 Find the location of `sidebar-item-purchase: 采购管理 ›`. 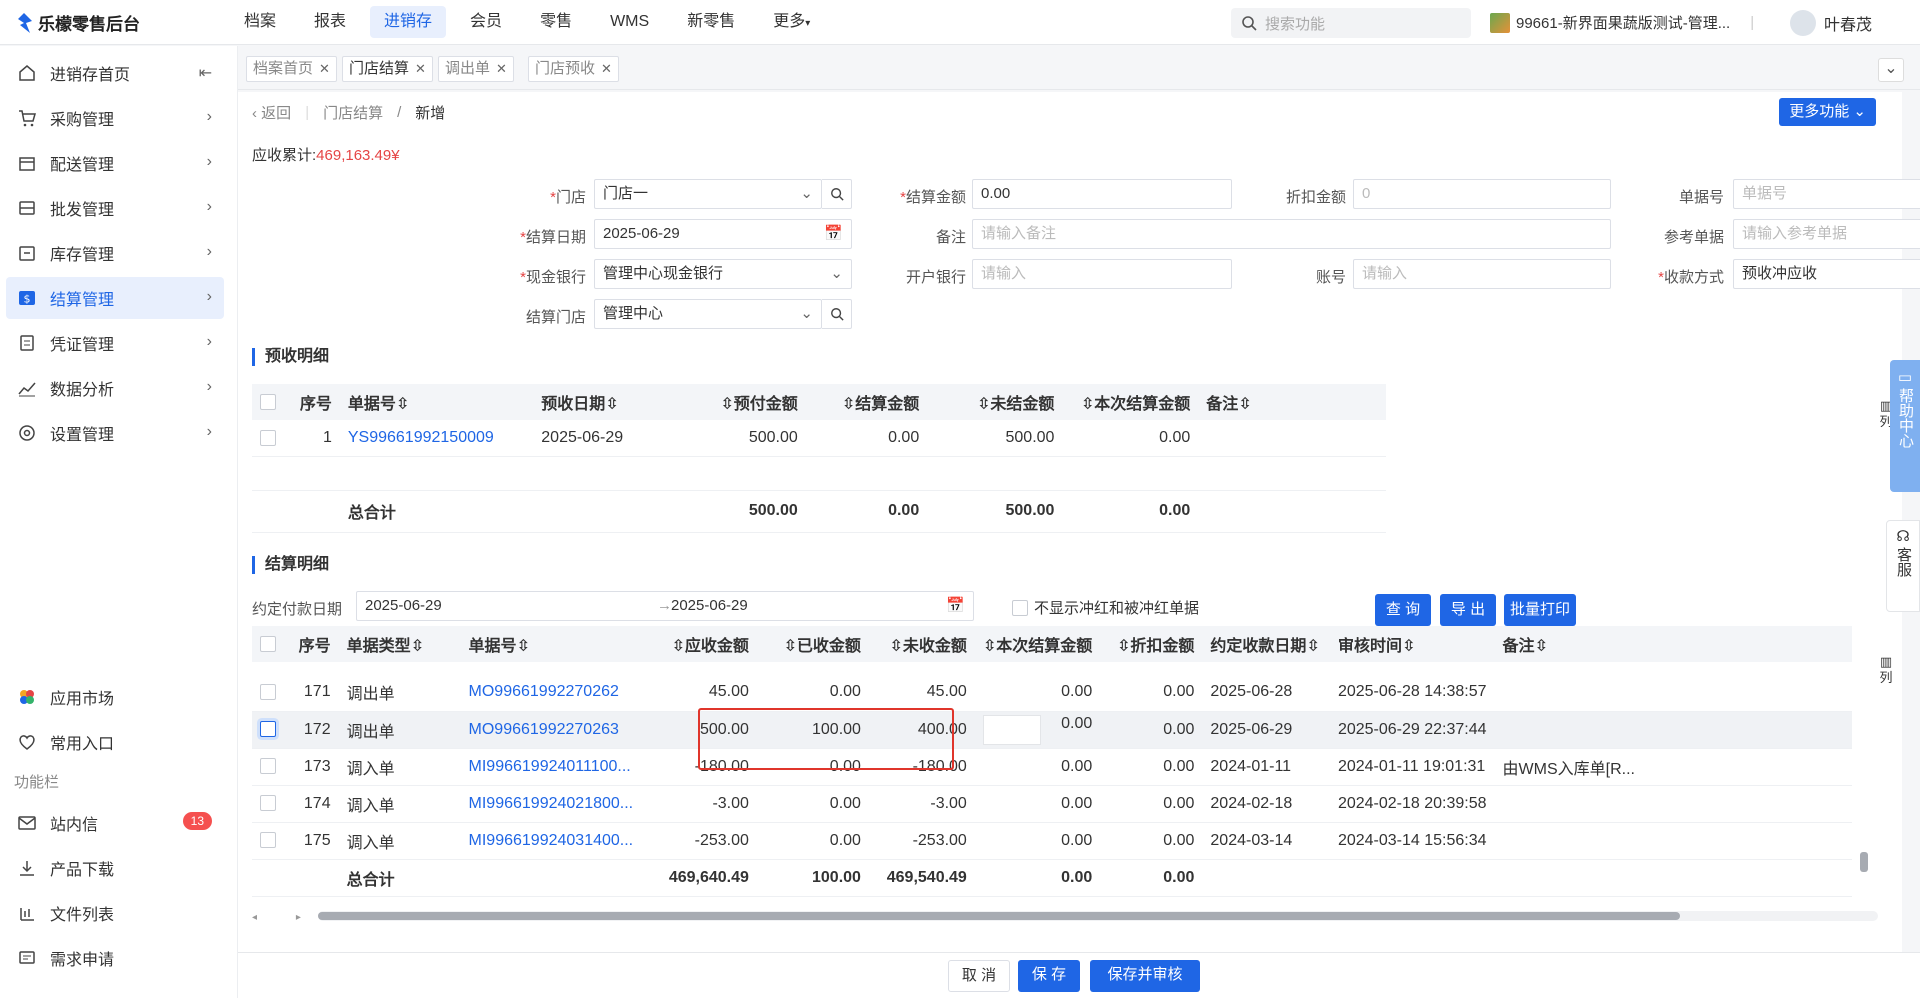

sidebar-item-purchase: 采购管理 › is located at coordinates (115, 118).